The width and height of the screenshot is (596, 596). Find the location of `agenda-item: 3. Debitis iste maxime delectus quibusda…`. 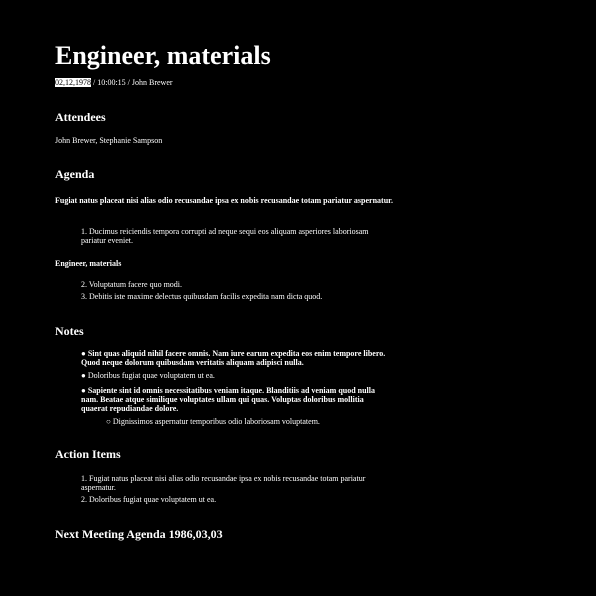

agenda-item: 3. Debitis iste maxime delectus quibusda… is located at coordinates (202, 296).